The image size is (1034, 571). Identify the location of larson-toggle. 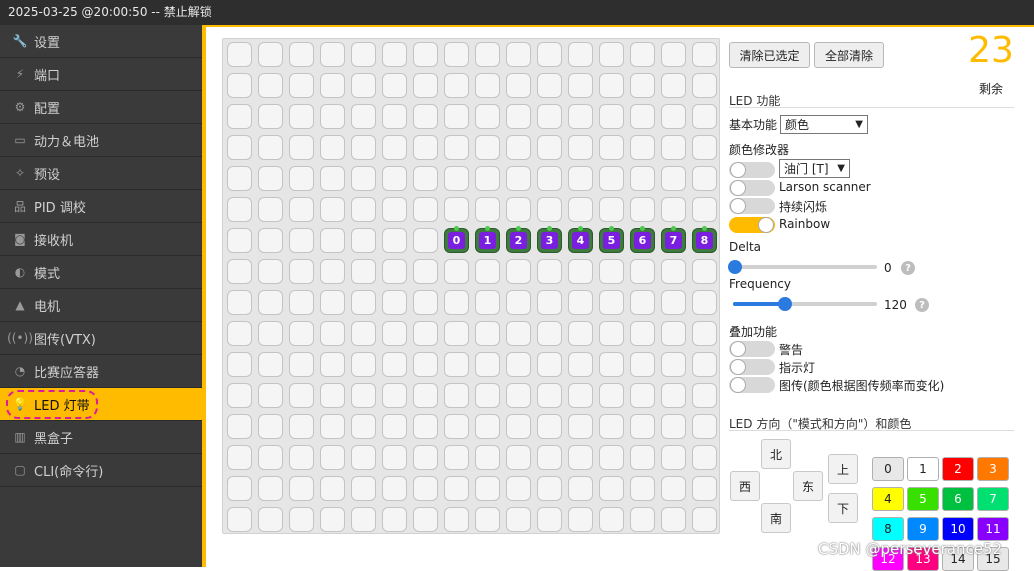
(752, 188).